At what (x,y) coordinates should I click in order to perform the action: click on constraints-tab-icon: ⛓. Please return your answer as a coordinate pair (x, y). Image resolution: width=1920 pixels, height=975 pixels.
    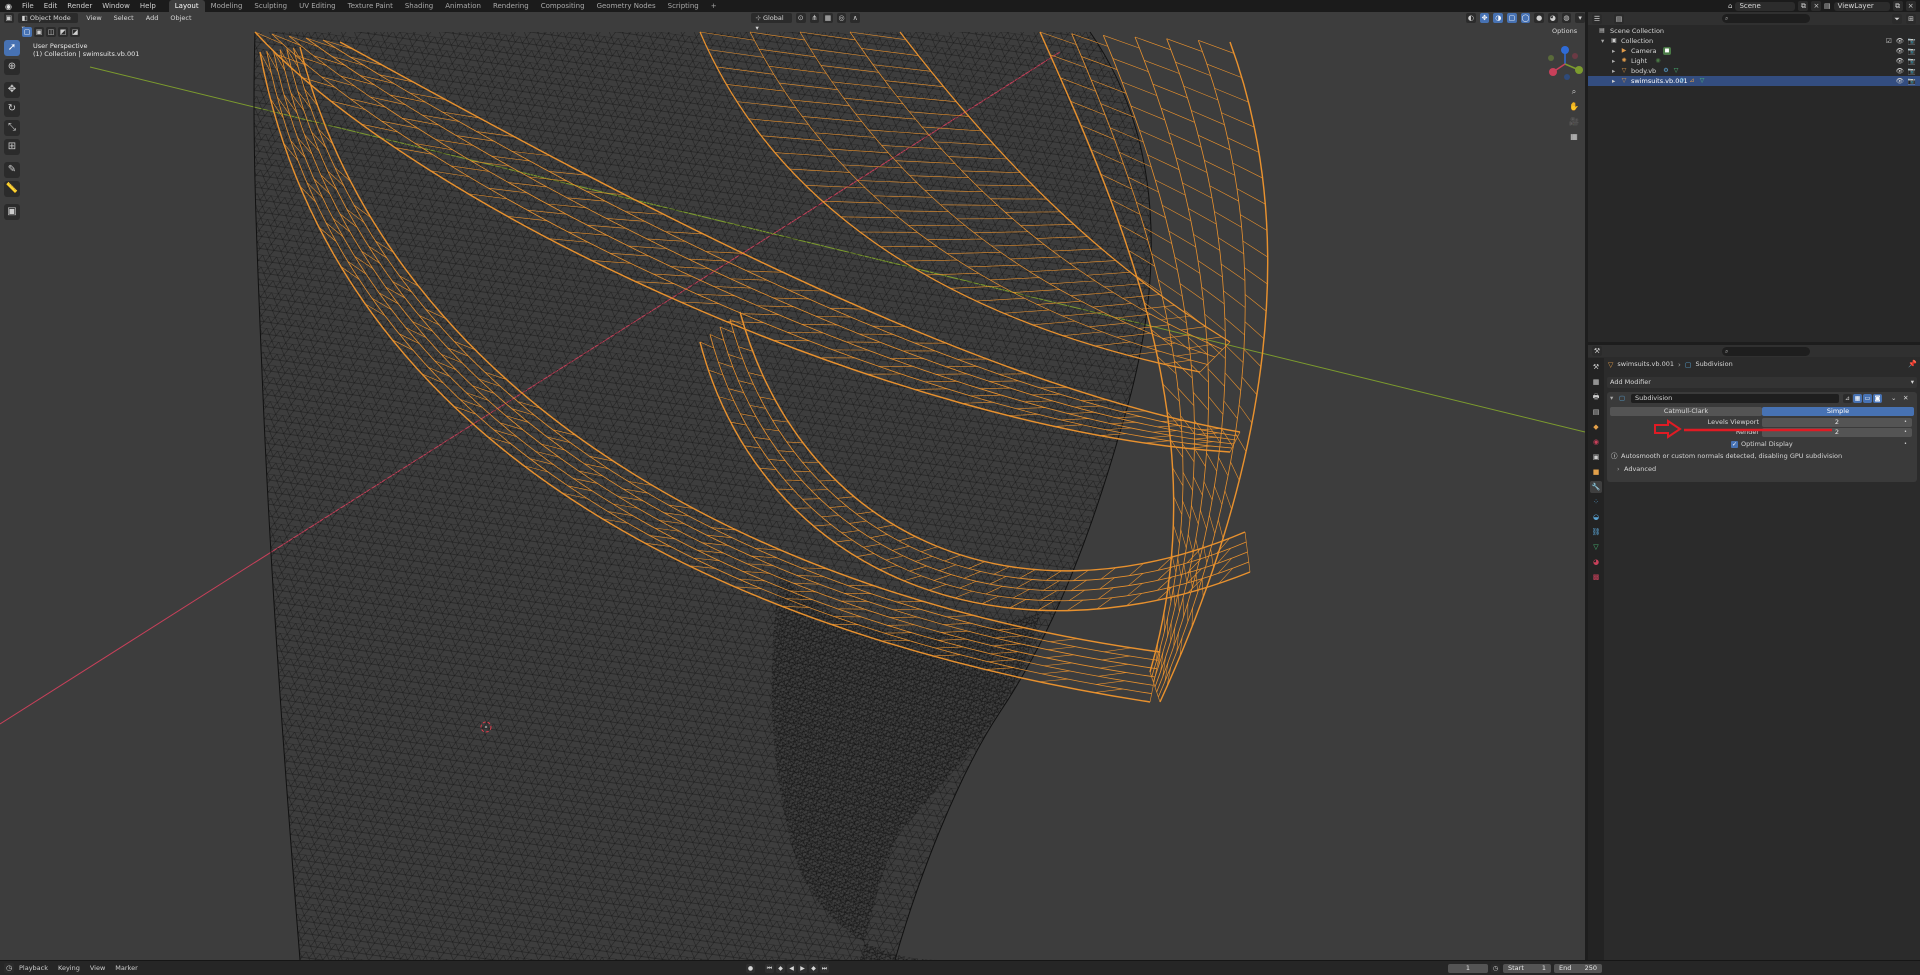
    Looking at the image, I should click on (1596, 532).